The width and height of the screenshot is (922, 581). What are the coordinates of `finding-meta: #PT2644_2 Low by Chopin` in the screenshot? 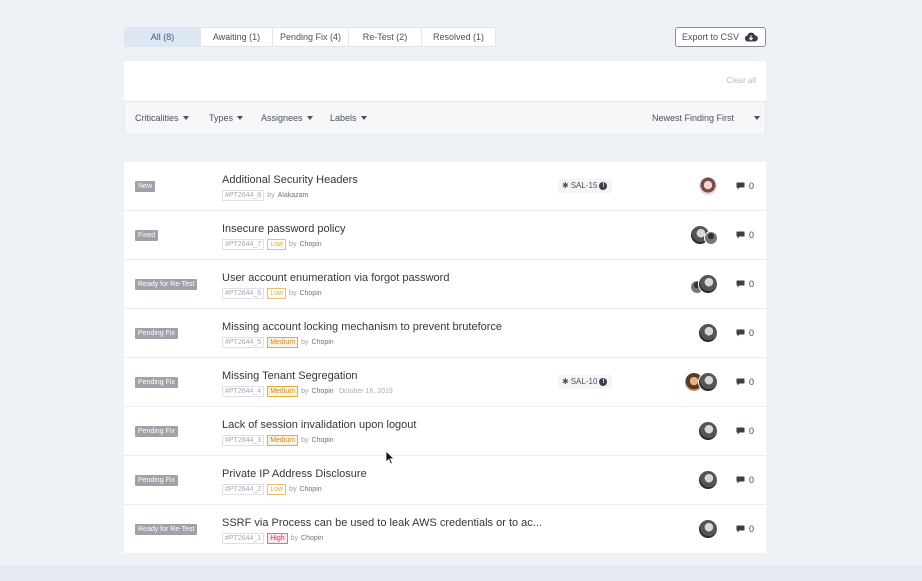 It's located at (272, 489).